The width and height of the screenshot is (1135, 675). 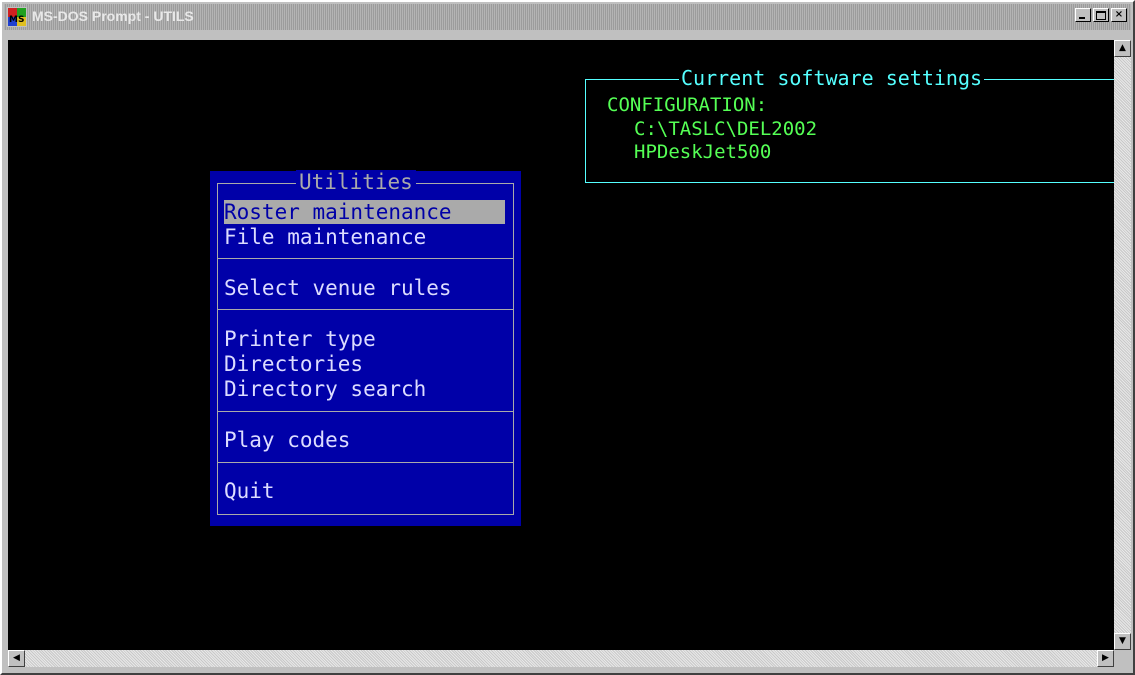 What do you see at coordinates (1083, 15) in the screenshot?
I see `minimize-button` at bounding box center [1083, 15].